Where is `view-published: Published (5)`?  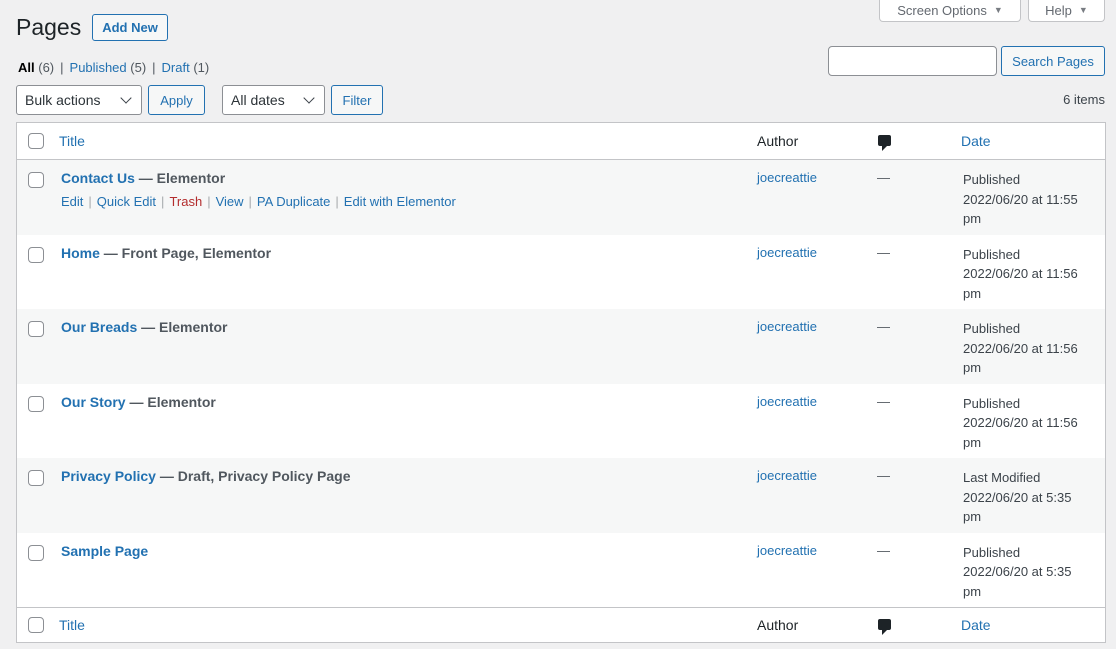 view-published: Published (5) is located at coordinates (108, 67).